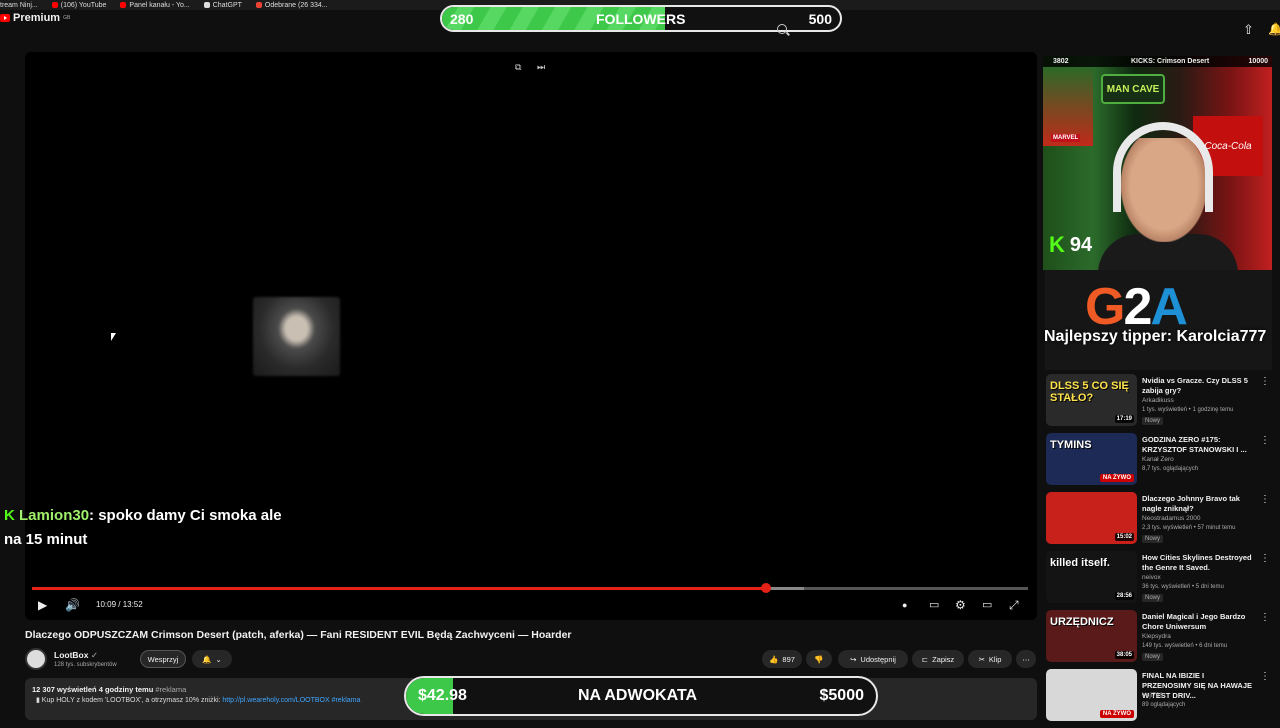  What do you see at coordinates (766, 588) in the screenshot?
I see `progress-scrubber` at bounding box center [766, 588].